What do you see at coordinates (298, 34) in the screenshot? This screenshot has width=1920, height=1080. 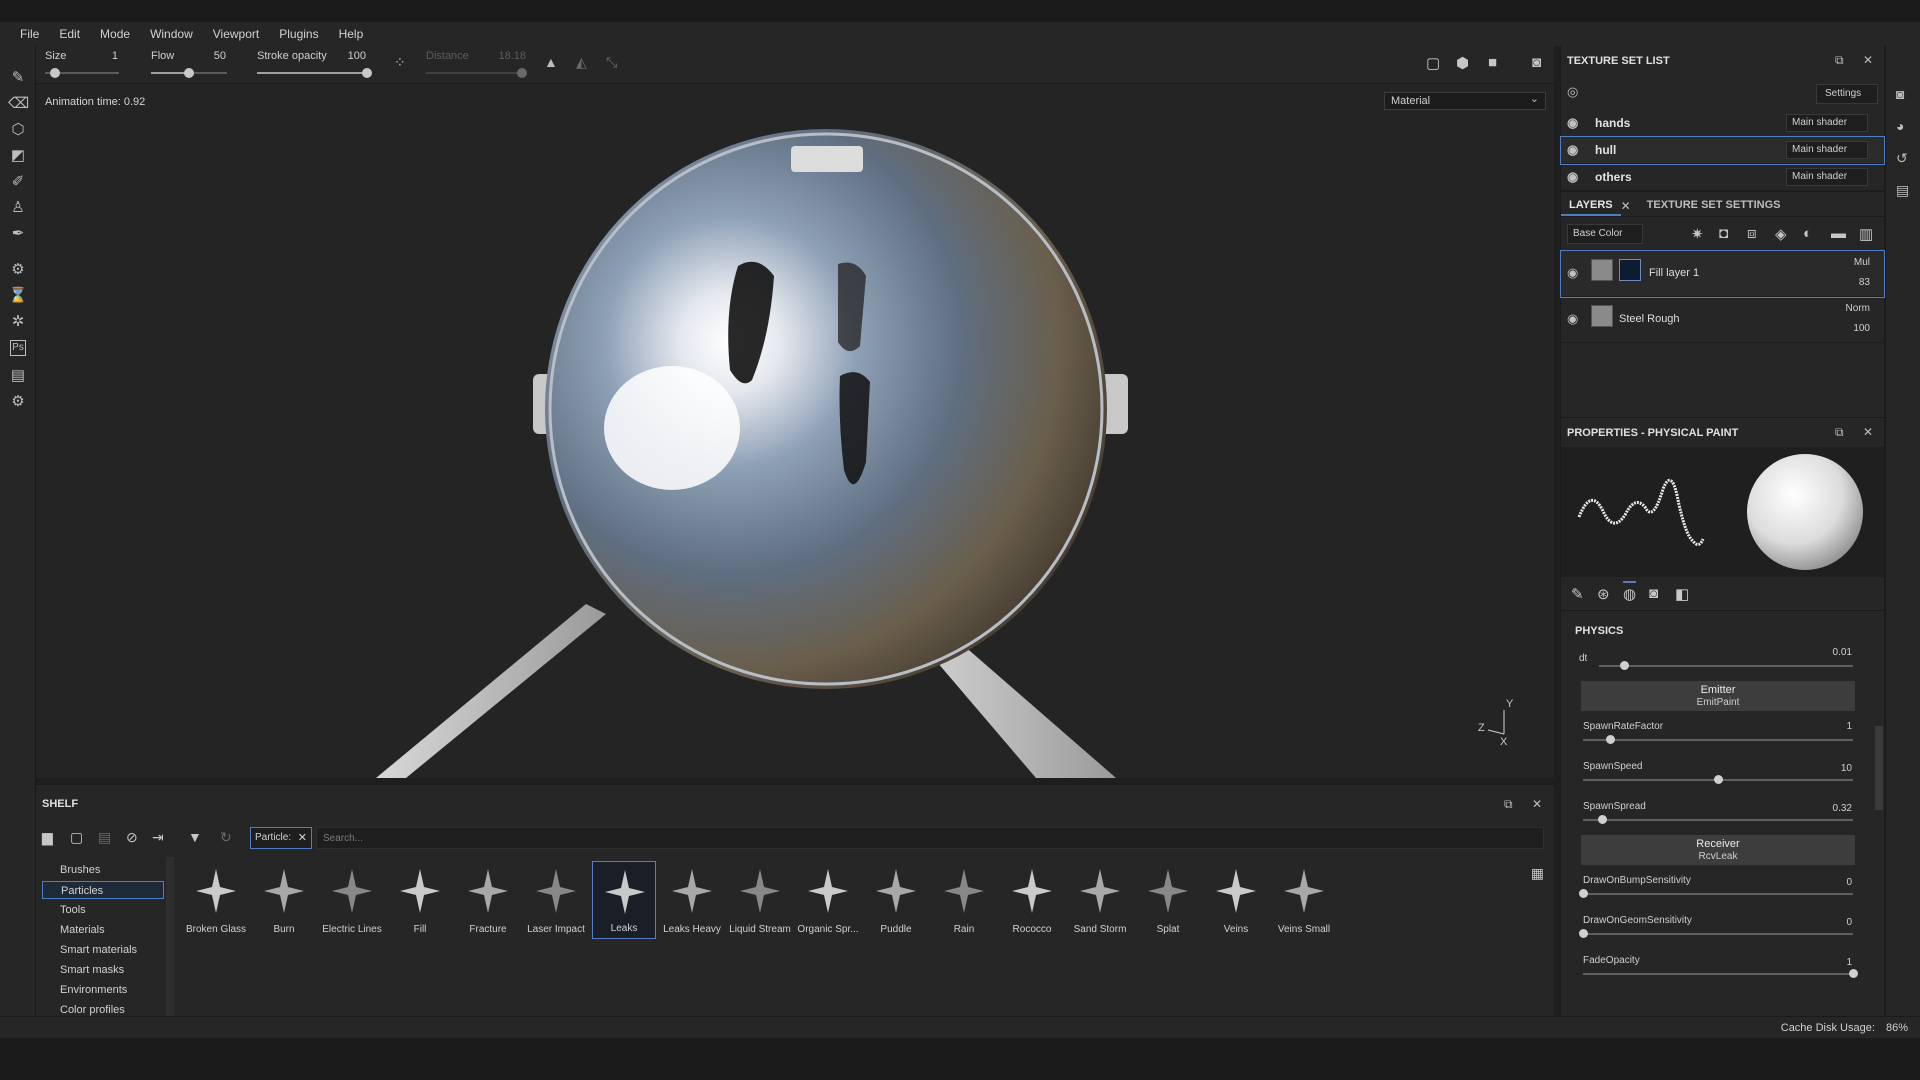 I see `menu-plugins: Plugins` at bounding box center [298, 34].